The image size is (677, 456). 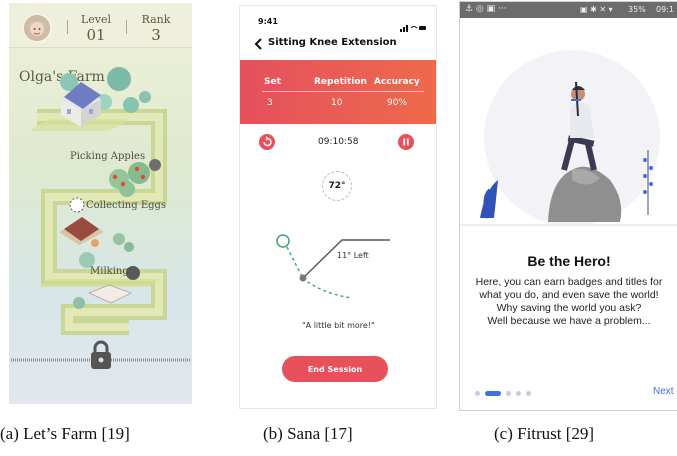 I want to click on caption-a: (a) Let’s Farm [19], so click(x=65, y=433).